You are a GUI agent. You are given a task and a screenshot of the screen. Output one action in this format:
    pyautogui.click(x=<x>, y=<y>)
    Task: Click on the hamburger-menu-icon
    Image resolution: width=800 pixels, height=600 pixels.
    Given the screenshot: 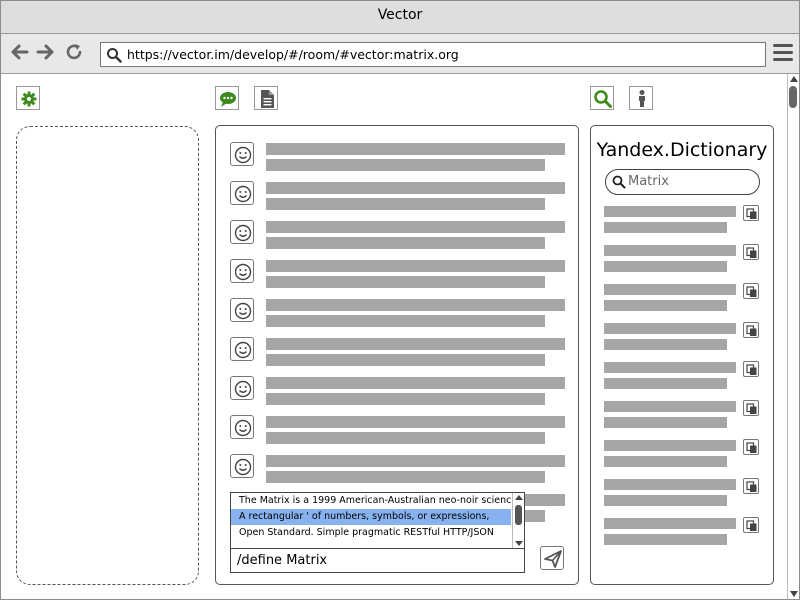 What is the action you would take?
    pyautogui.click(x=783, y=52)
    